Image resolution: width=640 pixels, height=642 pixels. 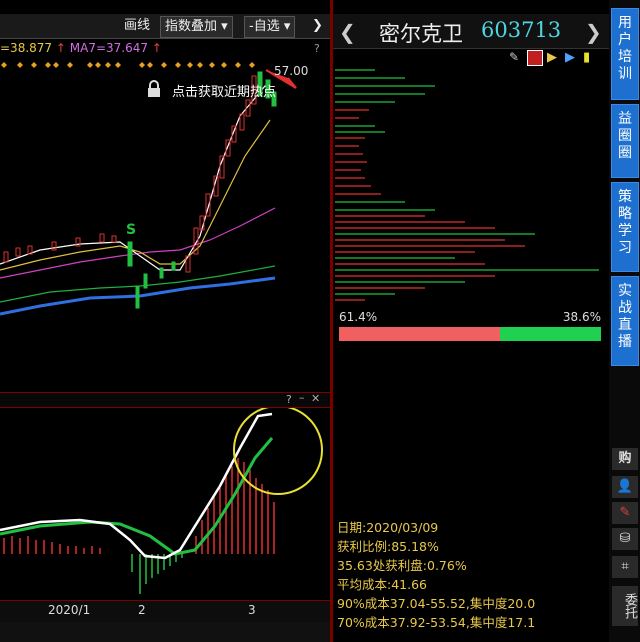 What do you see at coordinates (69, 610) in the screenshot?
I see `axis-label-2020-1: 2020/1` at bounding box center [69, 610].